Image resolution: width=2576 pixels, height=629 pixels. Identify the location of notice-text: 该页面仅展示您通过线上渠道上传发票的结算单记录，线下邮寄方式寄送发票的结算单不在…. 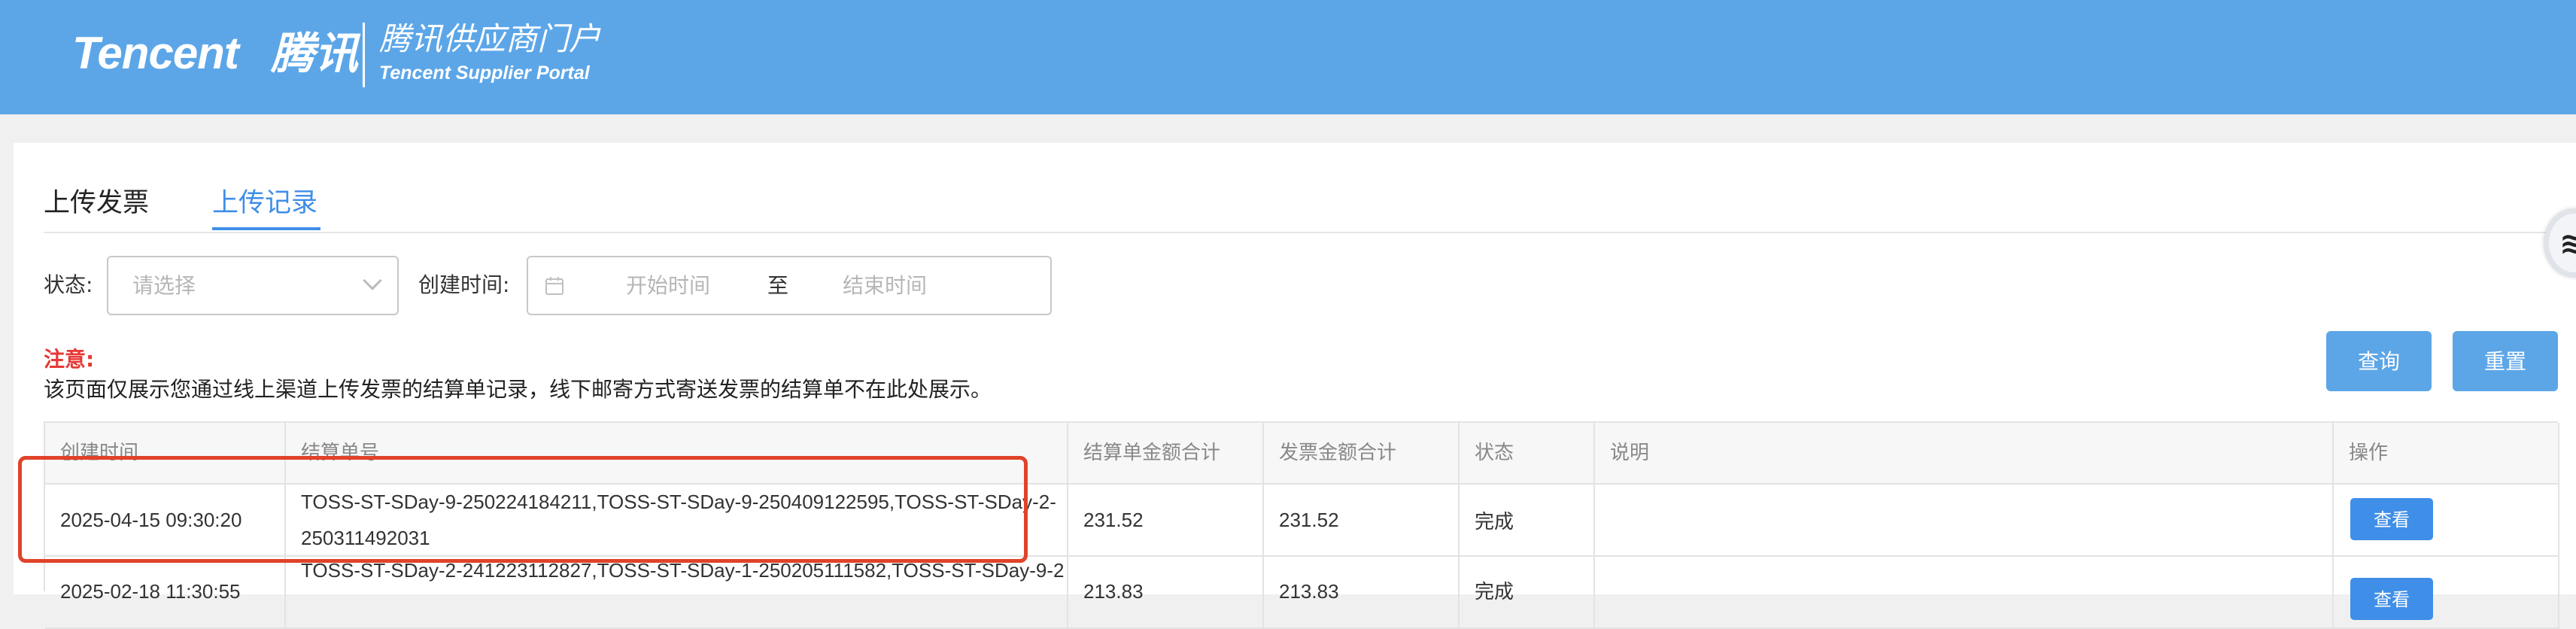
(518, 389).